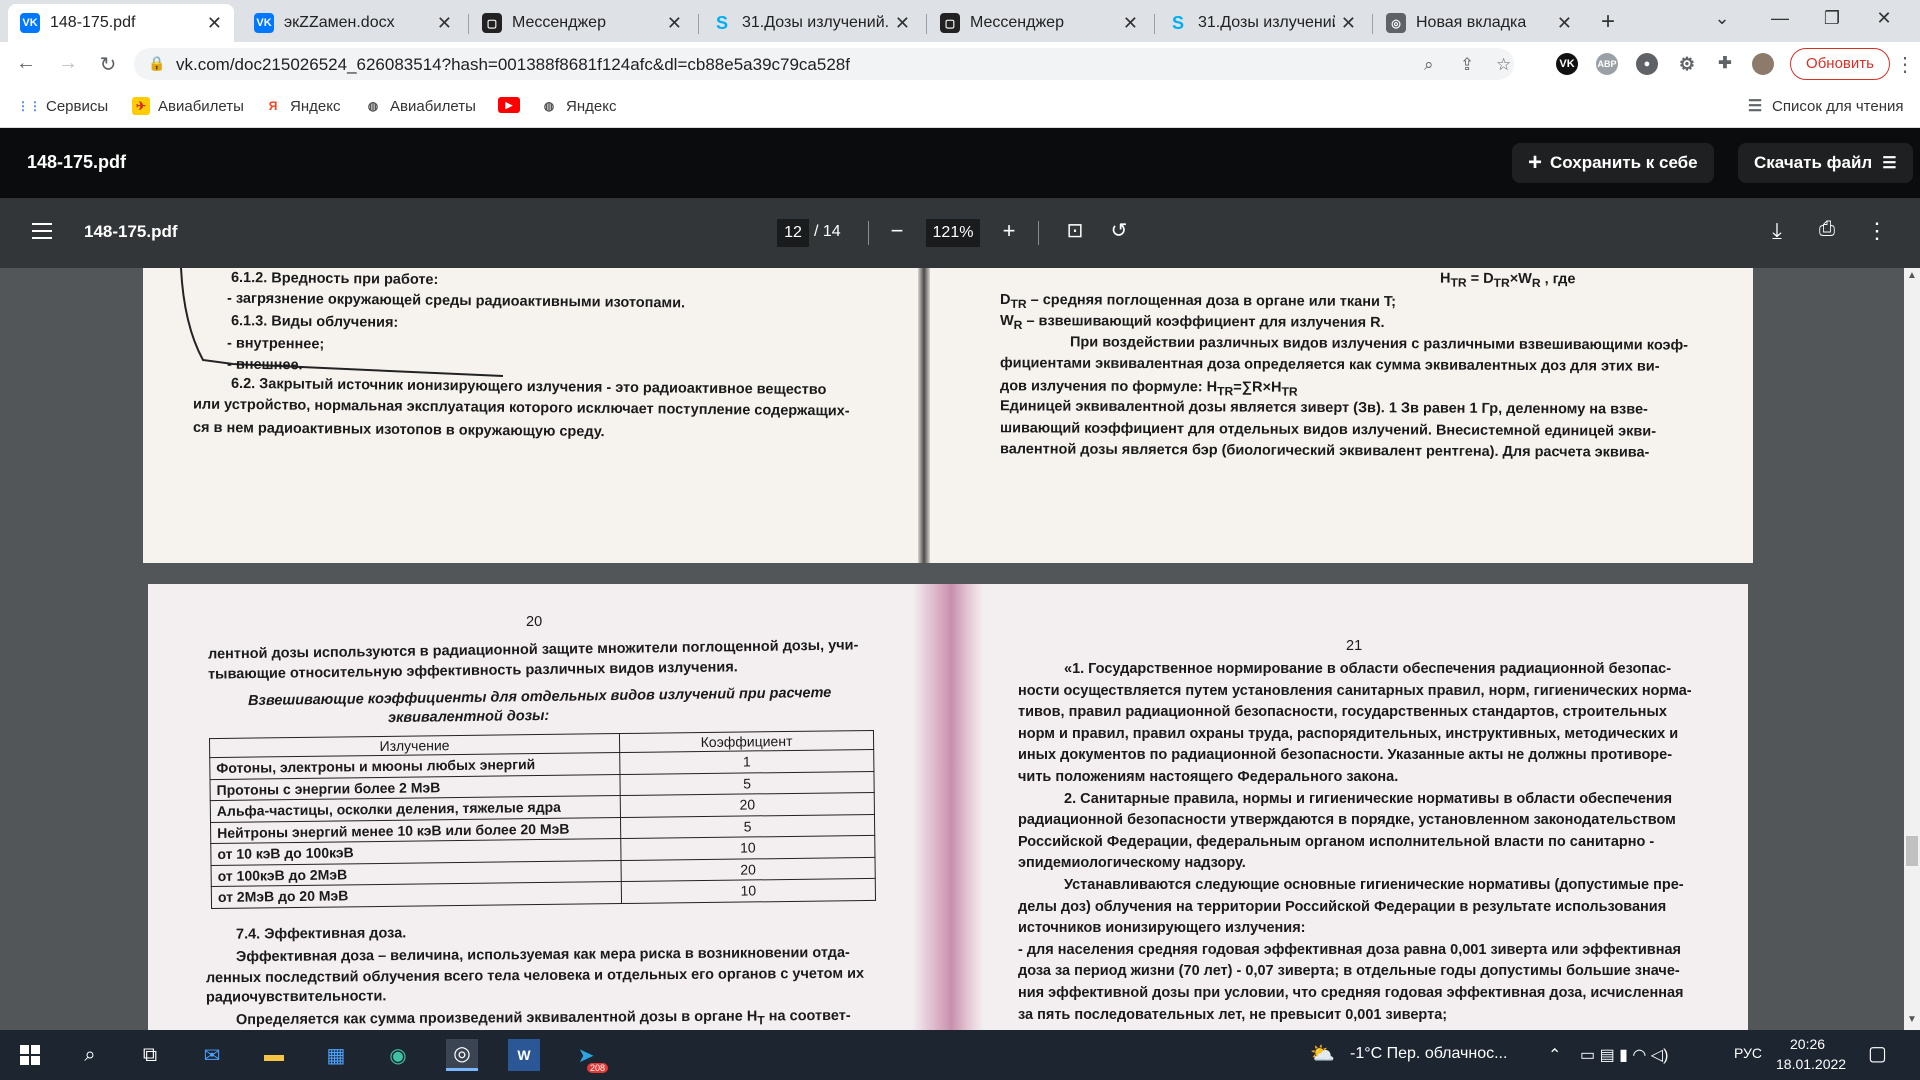  I want to click on reading-list-button: ☰ Список для чтения, so click(1825, 106).